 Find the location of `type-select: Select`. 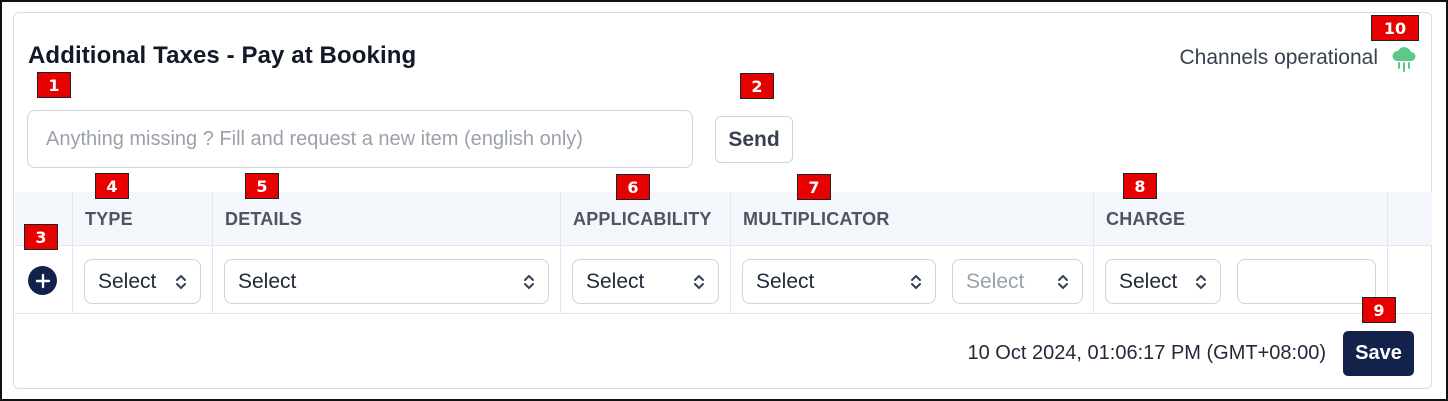

type-select: Select is located at coordinates (142, 281).